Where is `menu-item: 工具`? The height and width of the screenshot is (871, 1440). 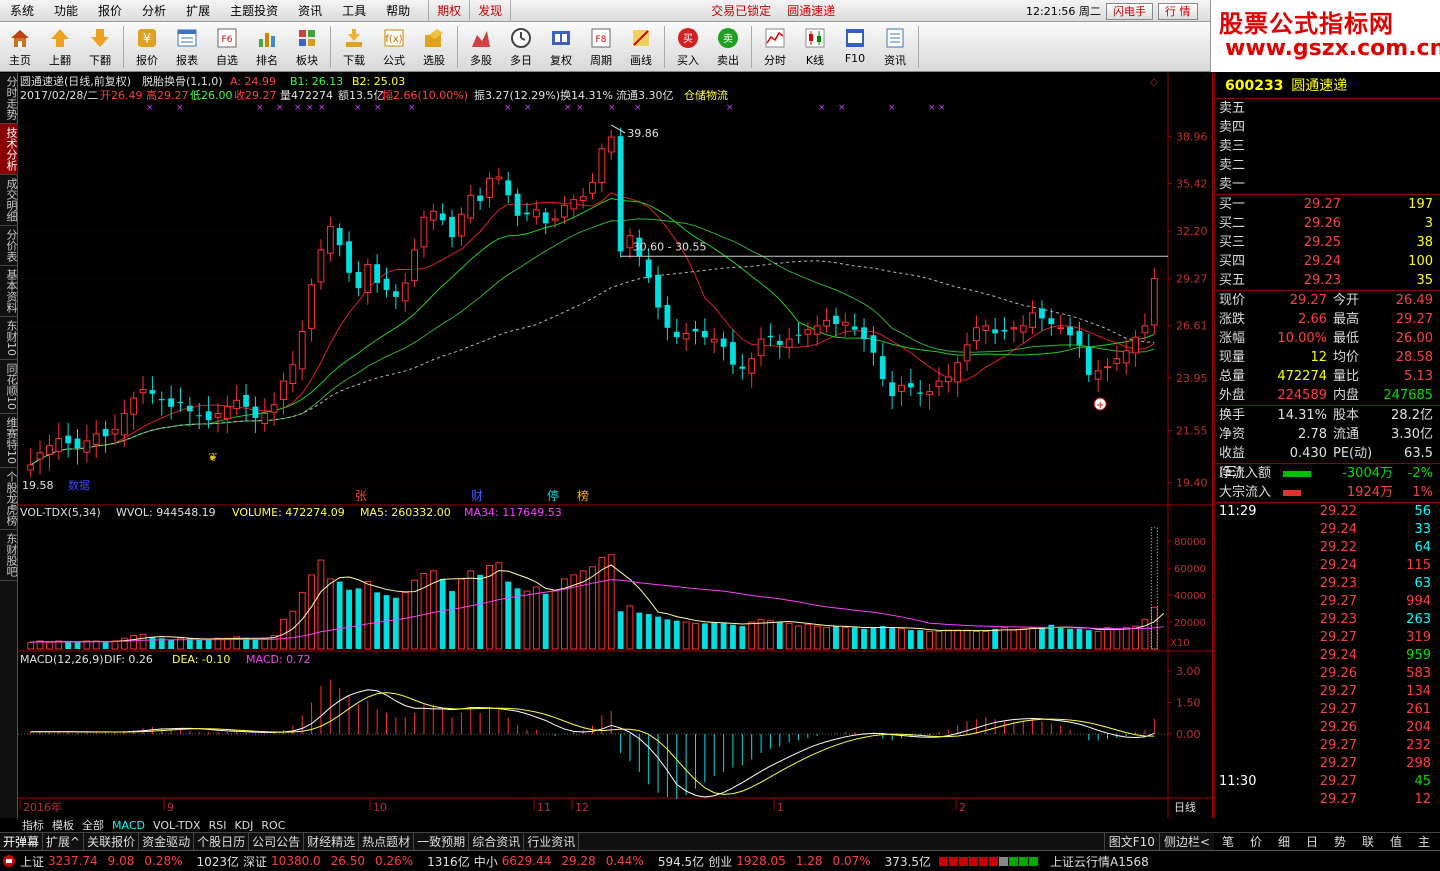
menu-item: 工具 is located at coordinates (354, 11).